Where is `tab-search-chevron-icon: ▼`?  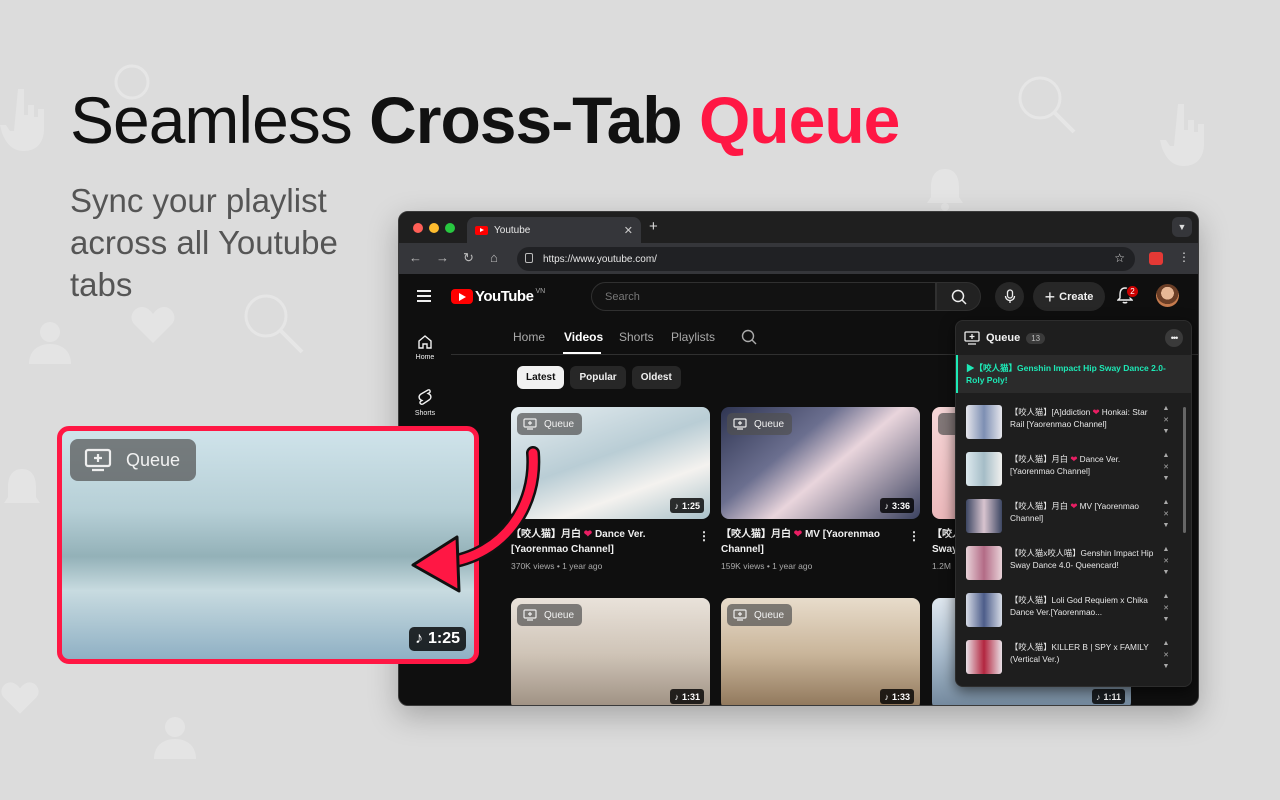
tab-search-chevron-icon: ▼ is located at coordinates (1182, 227).